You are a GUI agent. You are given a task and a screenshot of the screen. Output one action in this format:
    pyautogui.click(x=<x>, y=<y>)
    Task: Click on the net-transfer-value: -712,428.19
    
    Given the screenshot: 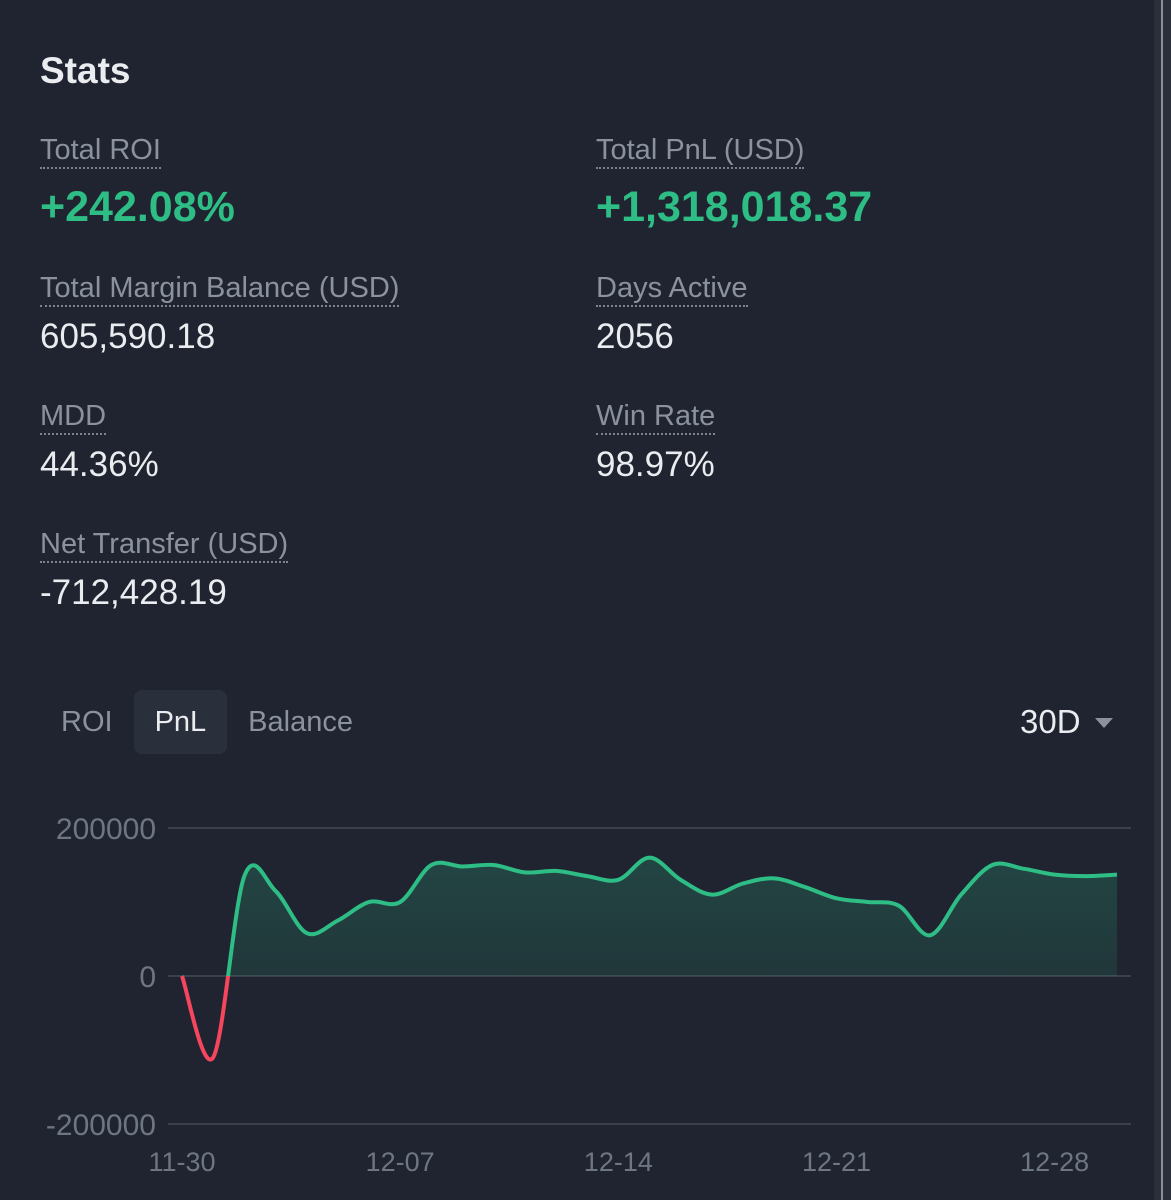 What is the action you would take?
    pyautogui.click(x=133, y=592)
    